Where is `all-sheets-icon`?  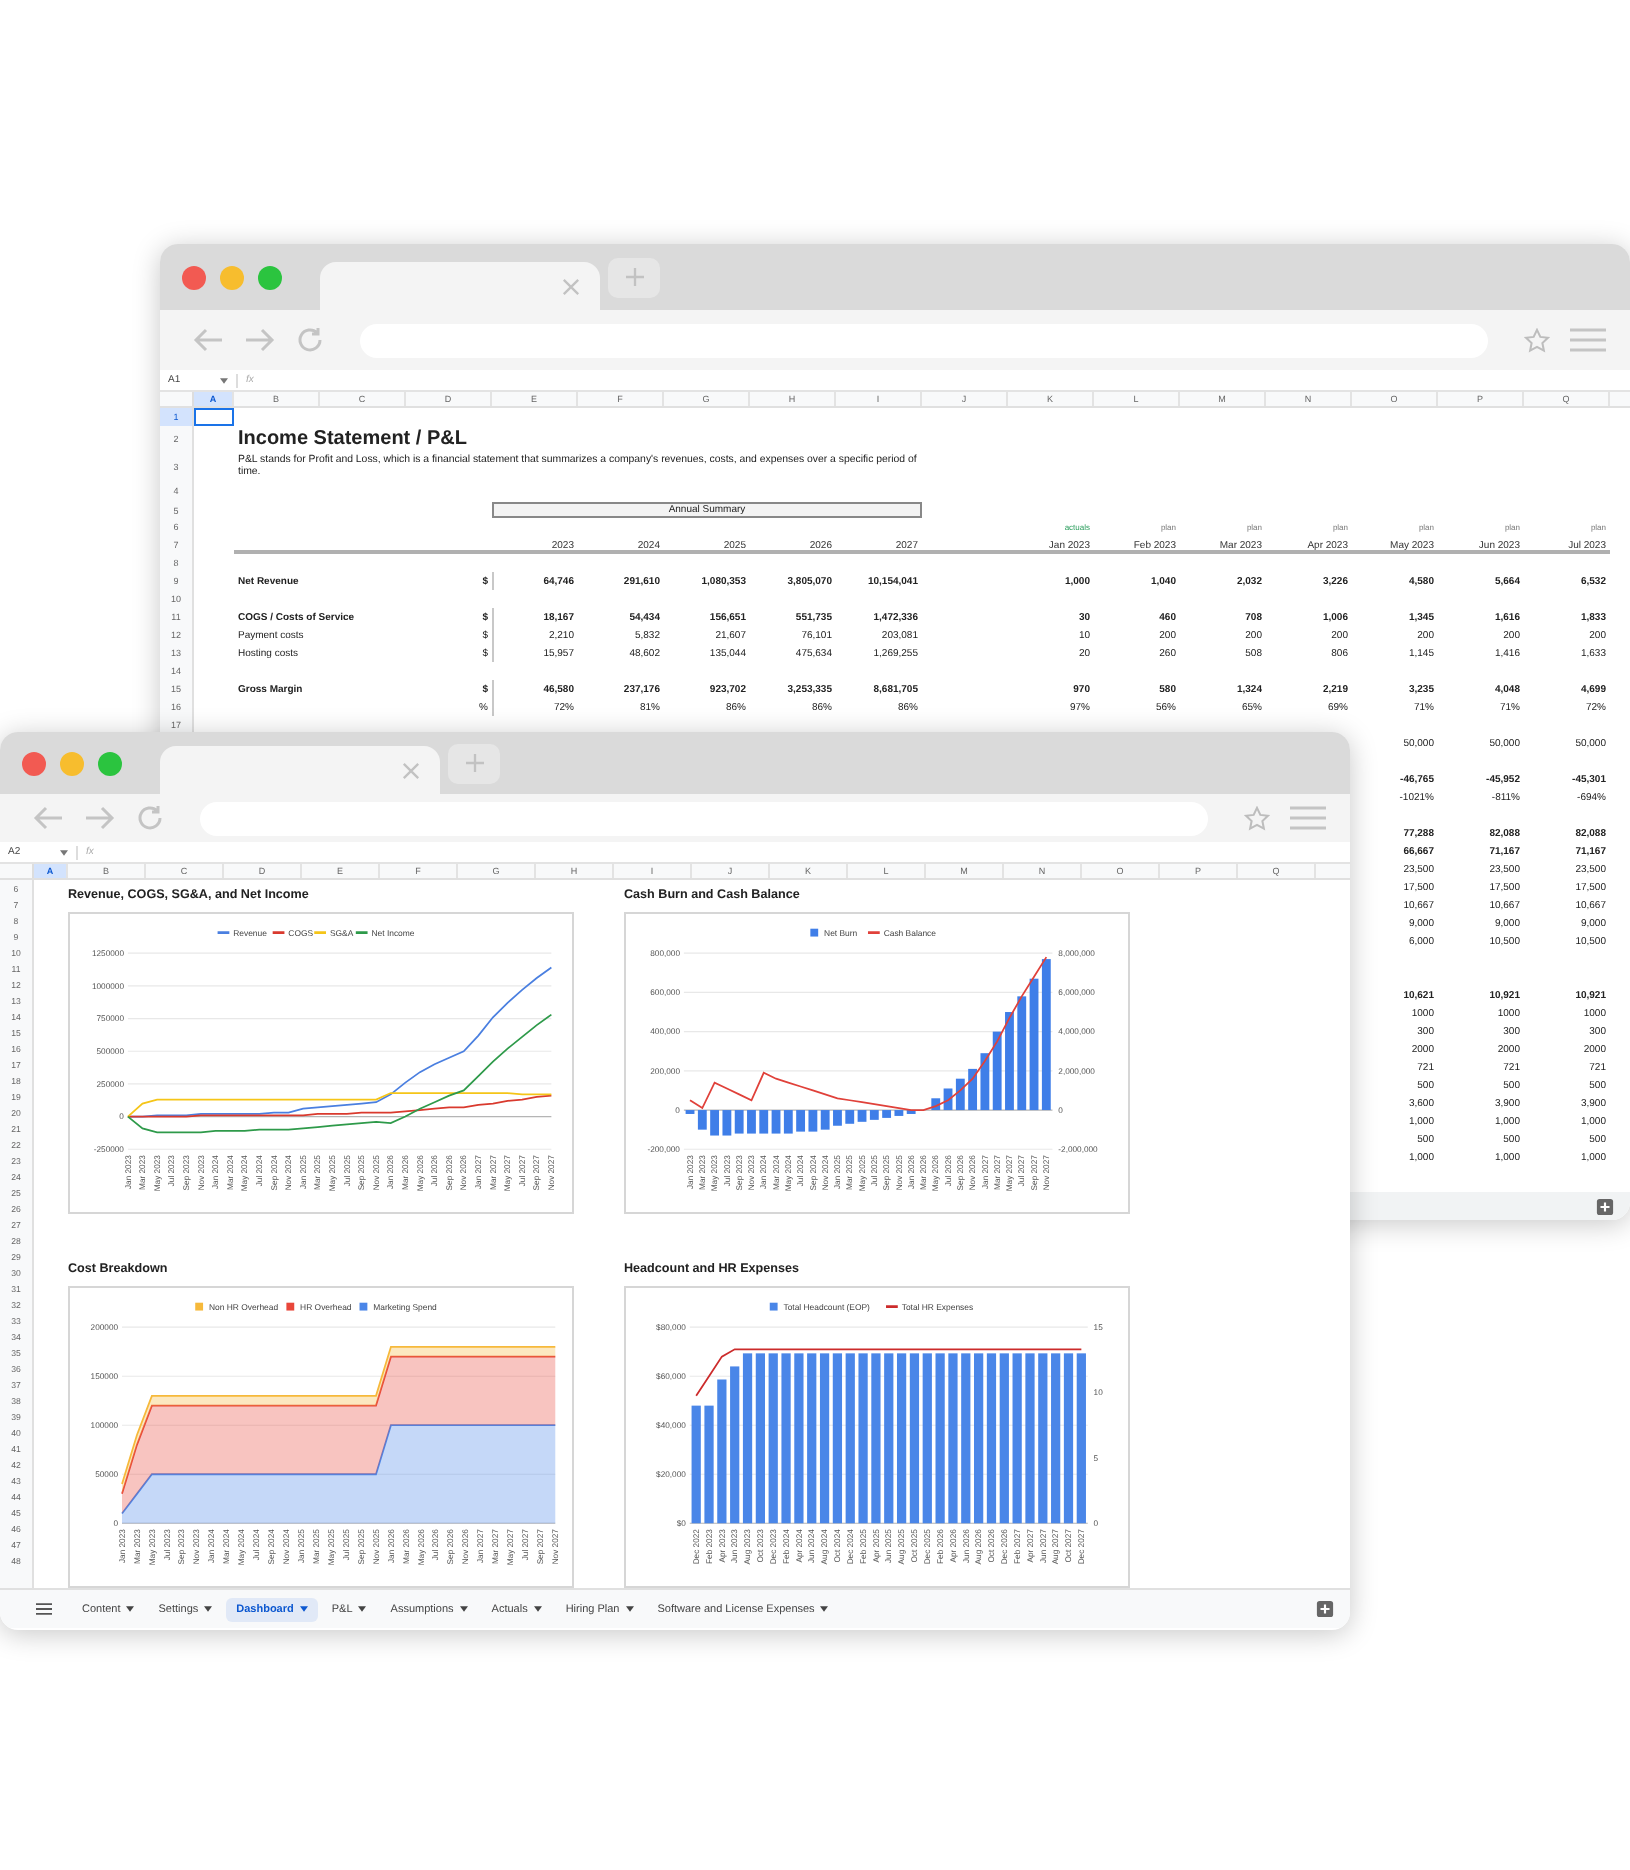 all-sheets-icon is located at coordinates (44, 1609).